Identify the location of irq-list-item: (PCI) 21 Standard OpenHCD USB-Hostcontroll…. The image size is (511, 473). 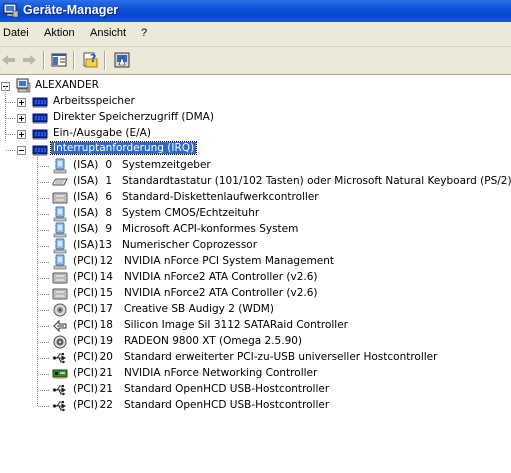
(255, 390).